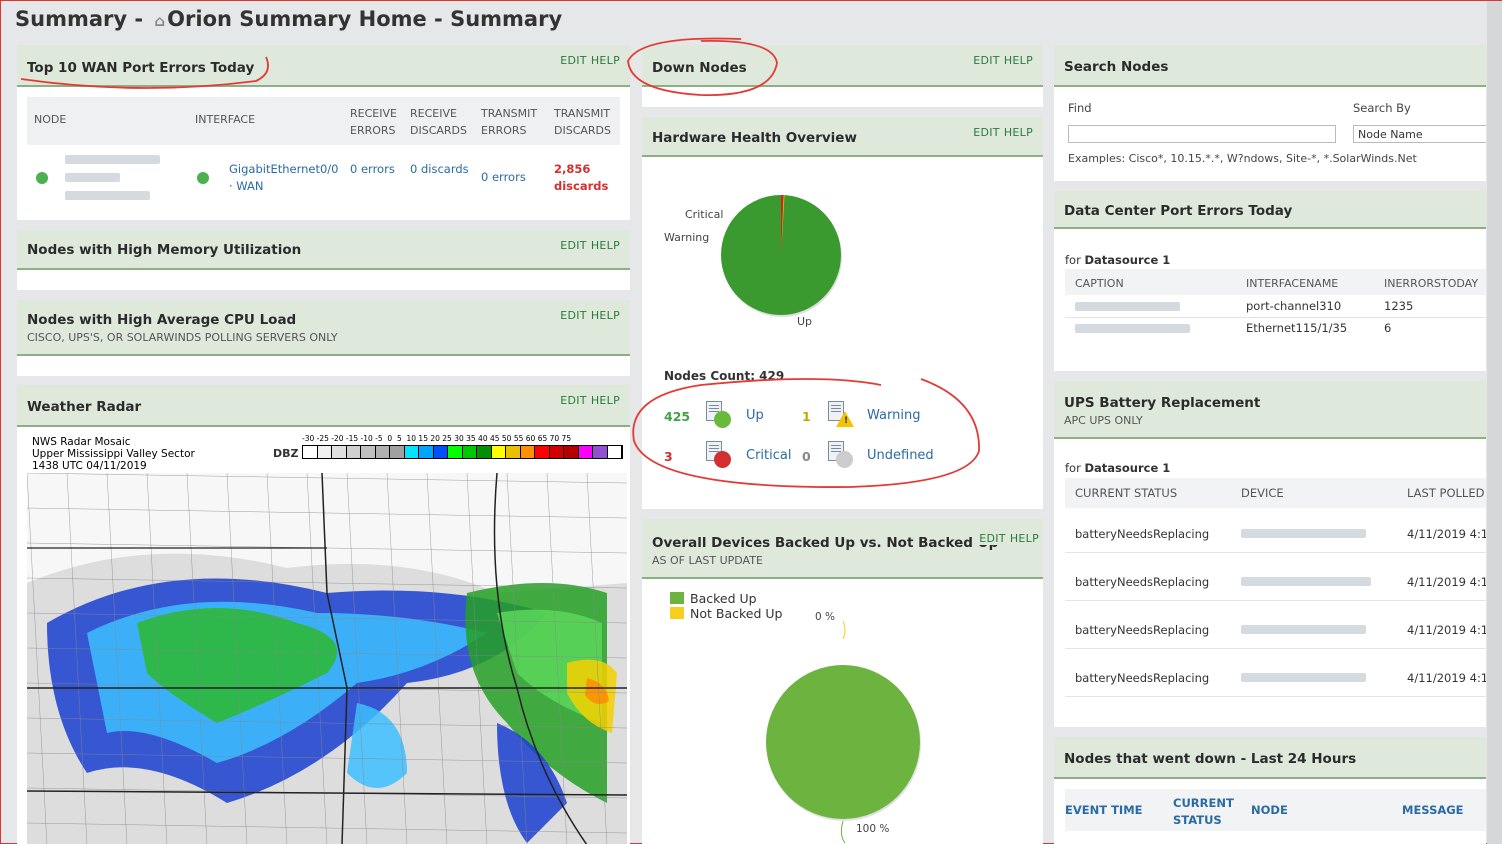  What do you see at coordinates (1127, 468) in the screenshot?
I see `datasource-name: Datasource 1` at bounding box center [1127, 468].